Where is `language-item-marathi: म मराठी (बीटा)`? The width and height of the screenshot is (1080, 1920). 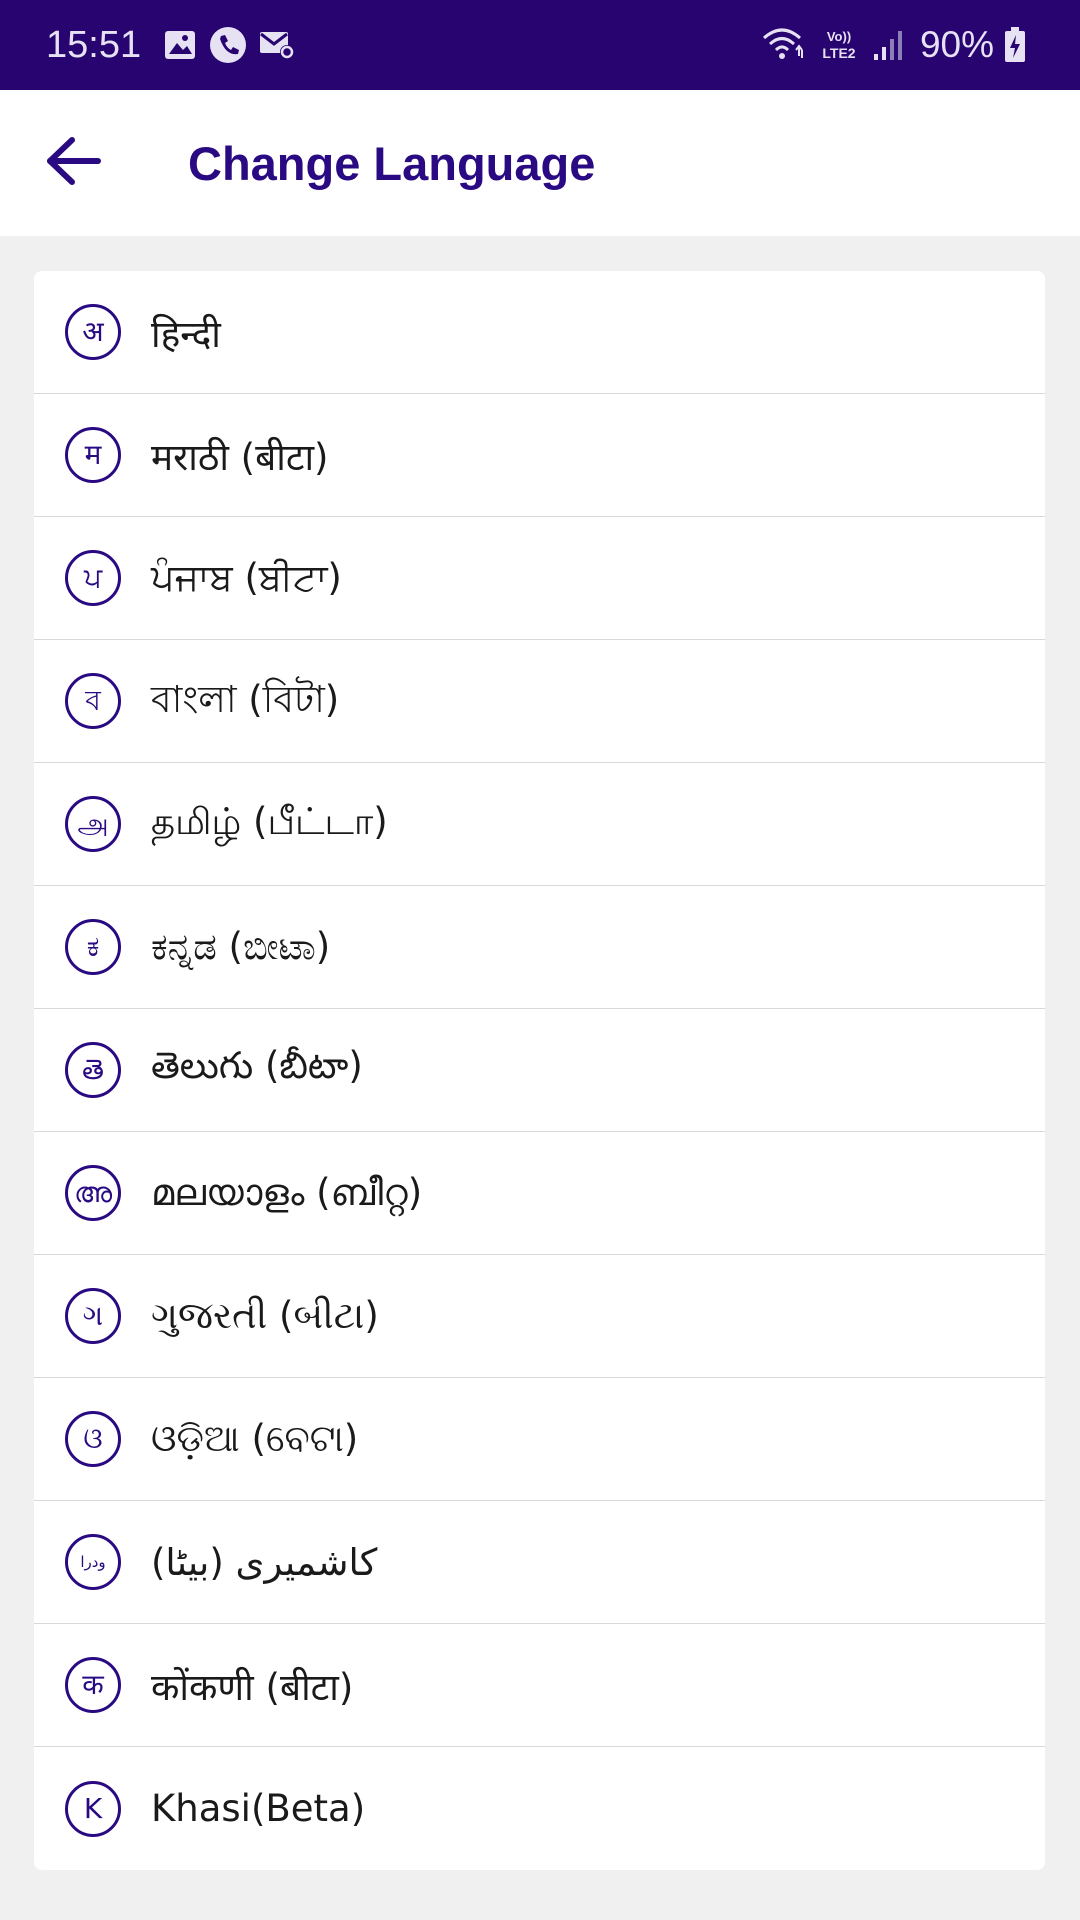
language-item-marathi: म मराठी (बीटा) is located at coordinates (539, 455).